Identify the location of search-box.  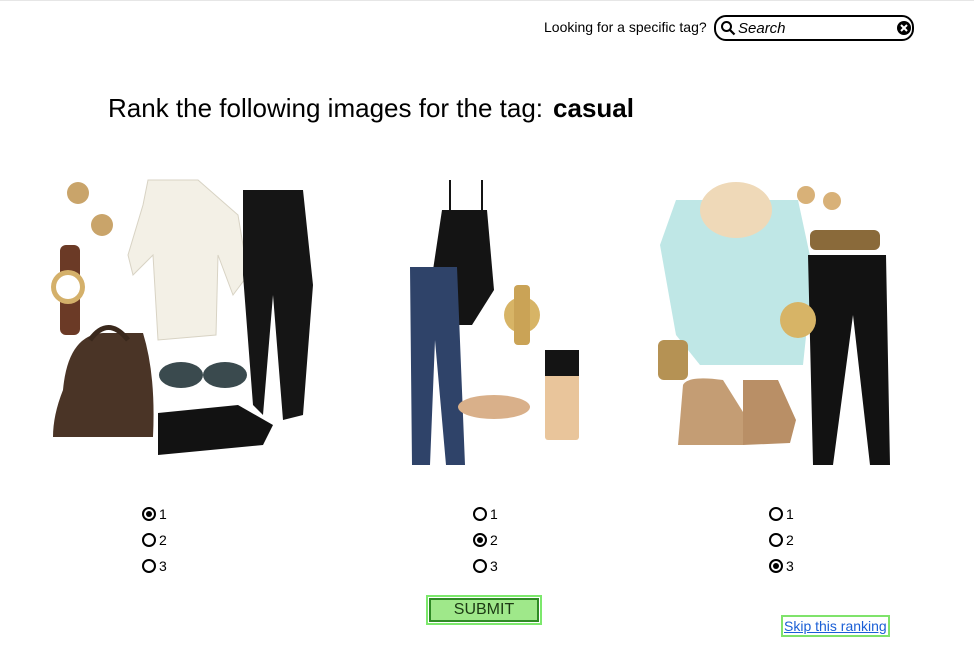
(814, 28).